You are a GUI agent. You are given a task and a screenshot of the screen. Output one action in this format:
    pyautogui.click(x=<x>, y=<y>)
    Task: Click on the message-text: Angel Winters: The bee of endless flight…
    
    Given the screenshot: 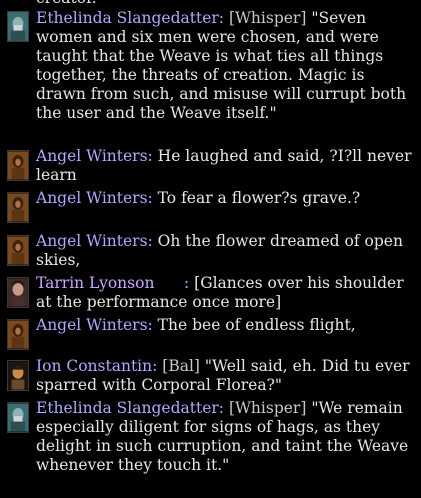 What is the action you would take?
    pyautogui.click(x=227, y=325)
    